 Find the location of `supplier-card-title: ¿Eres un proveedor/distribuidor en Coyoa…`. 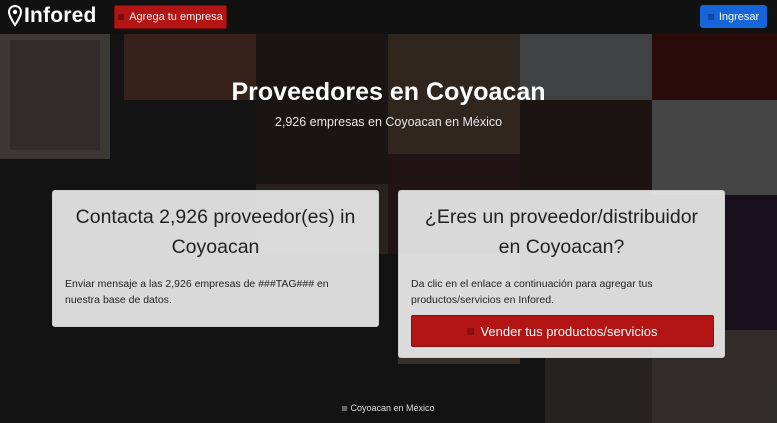

supplier-card-title: ¿Eres un proveedor/distribuidor en Coyoa… is located at coordinates (561, 232).